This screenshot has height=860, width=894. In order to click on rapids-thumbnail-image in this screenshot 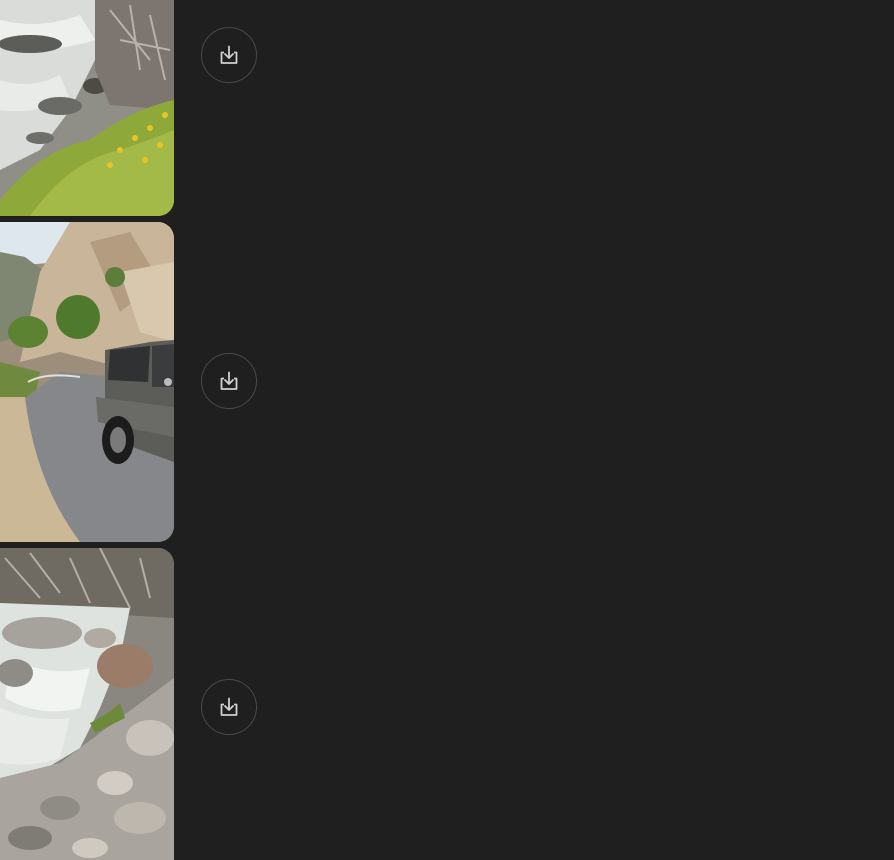, I will do `click(87, 704)`.